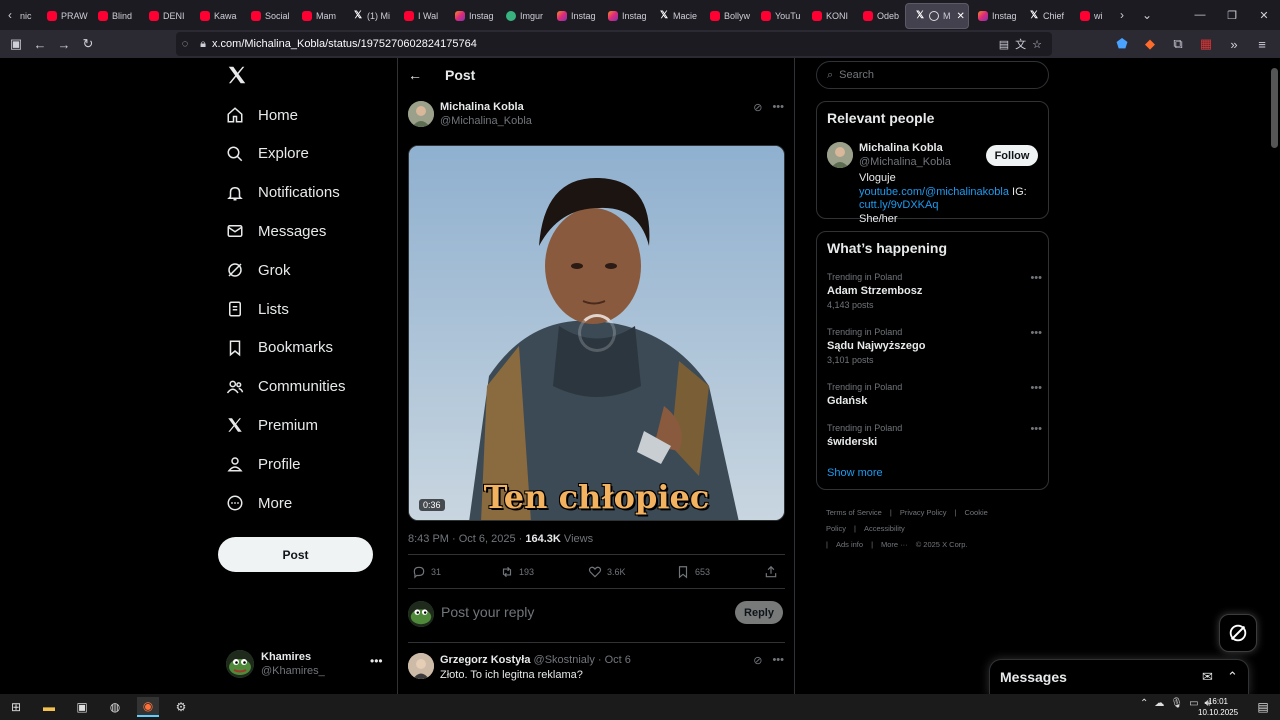 The width and height of the screenshot is (1280, 720). Describe the element at coordinates (1150, 44) in the screenshot. I see `extension-fox-icon: ◆` at that location.